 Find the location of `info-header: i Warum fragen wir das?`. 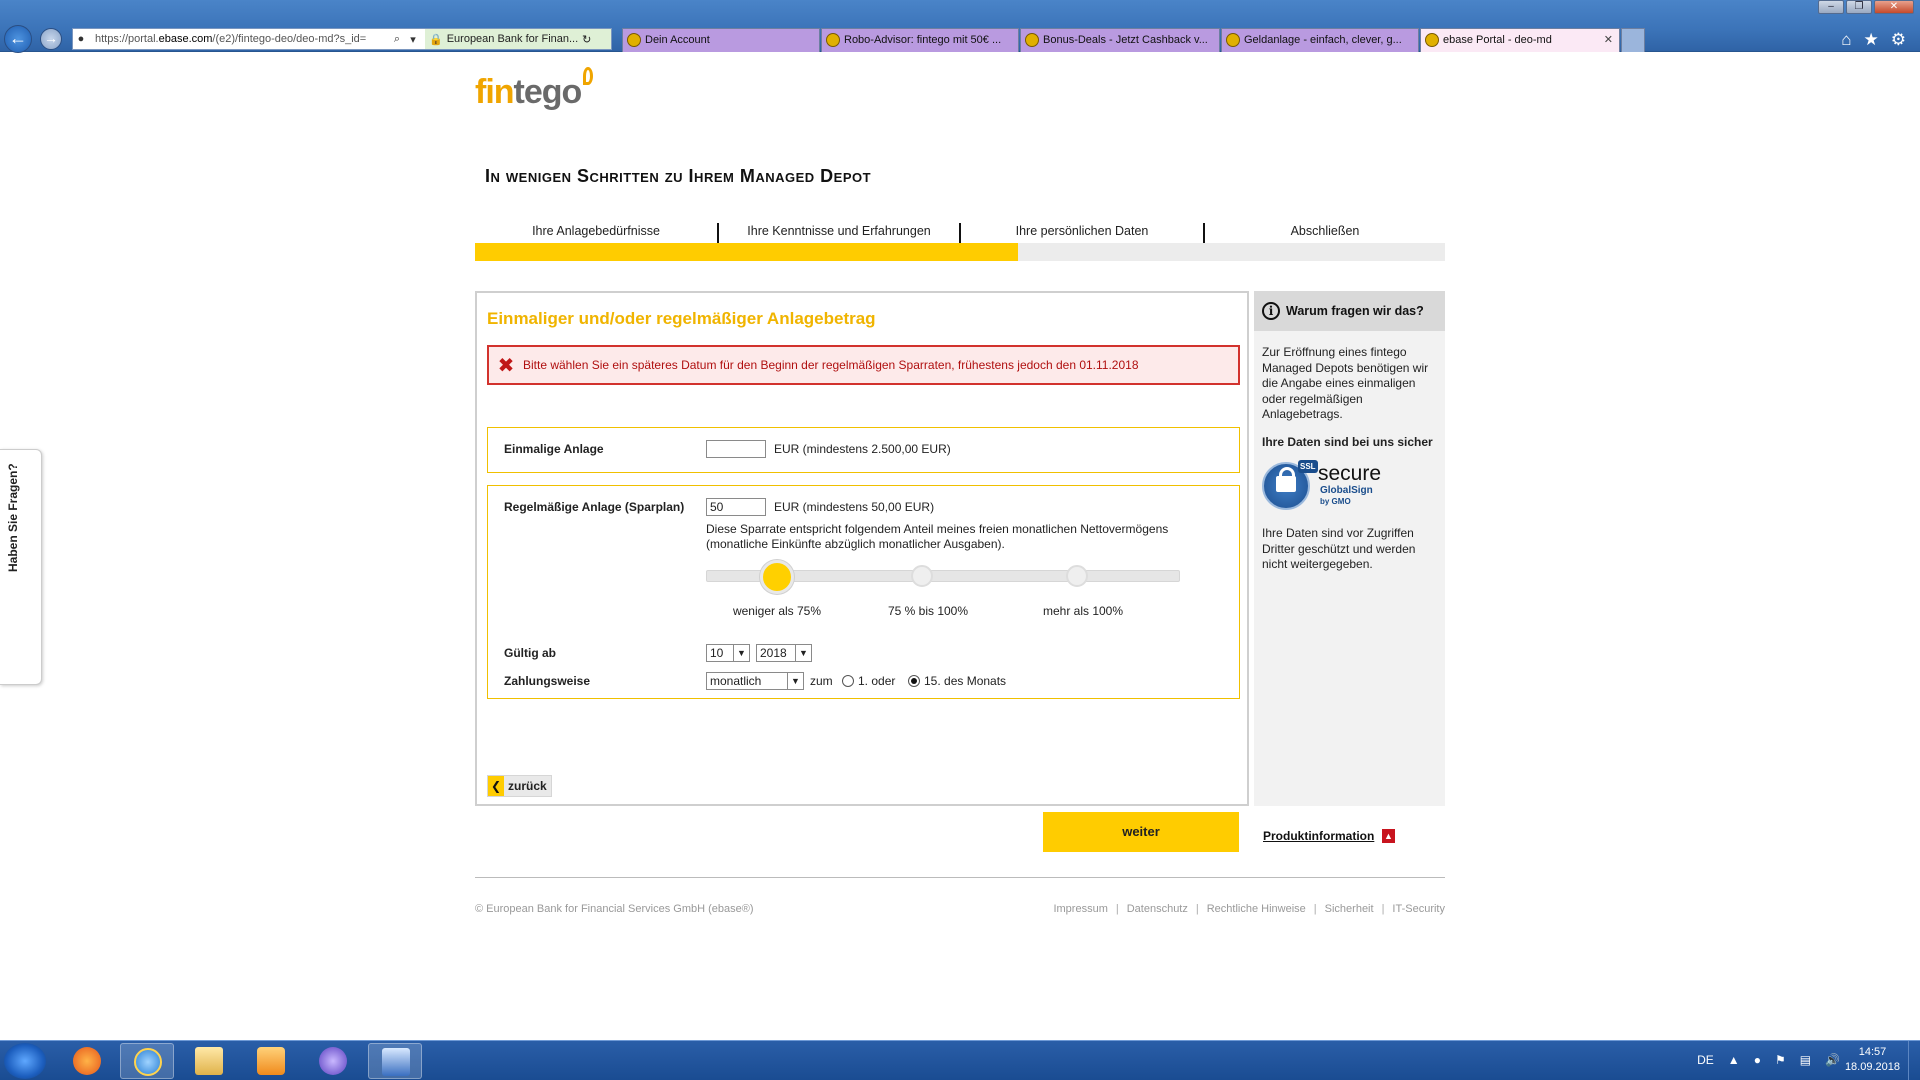

info-header: i Warum fragen wir das? is located at coordinates (1349, 311).